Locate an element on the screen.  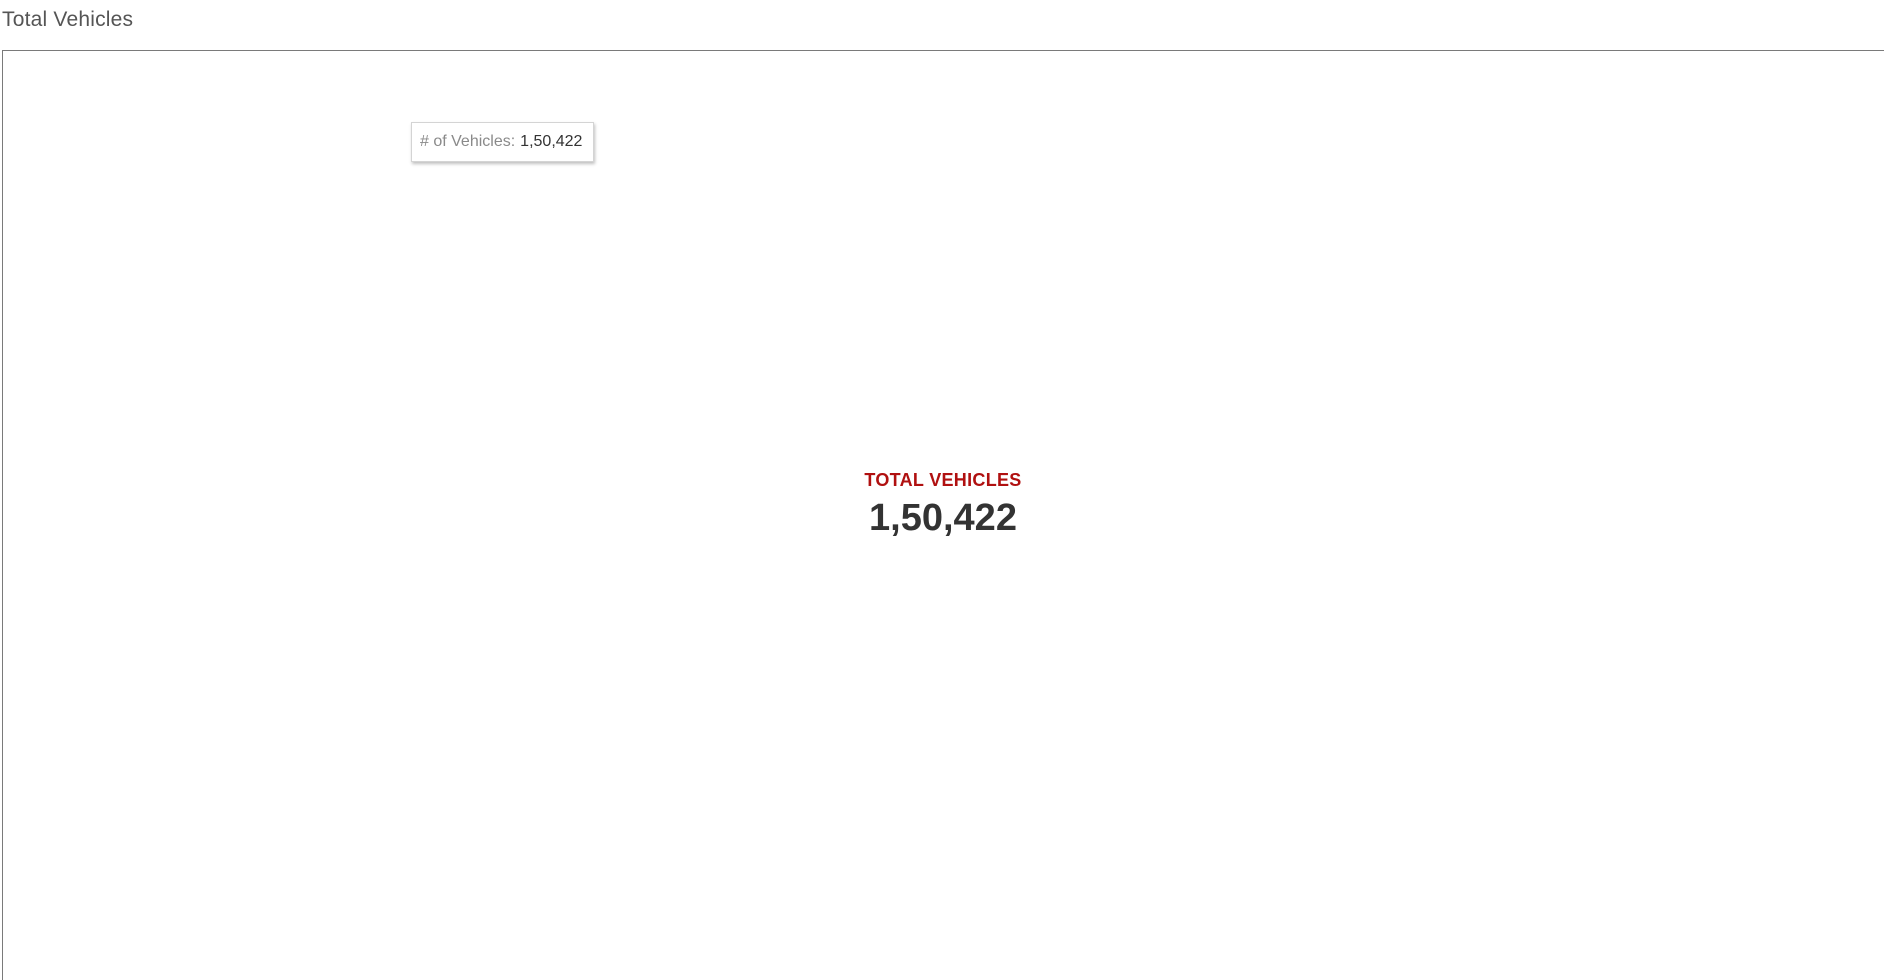
total-vehicles-kpi: TOTAL VEHICLES 1,50,422 is located at coordinates (943, 505).